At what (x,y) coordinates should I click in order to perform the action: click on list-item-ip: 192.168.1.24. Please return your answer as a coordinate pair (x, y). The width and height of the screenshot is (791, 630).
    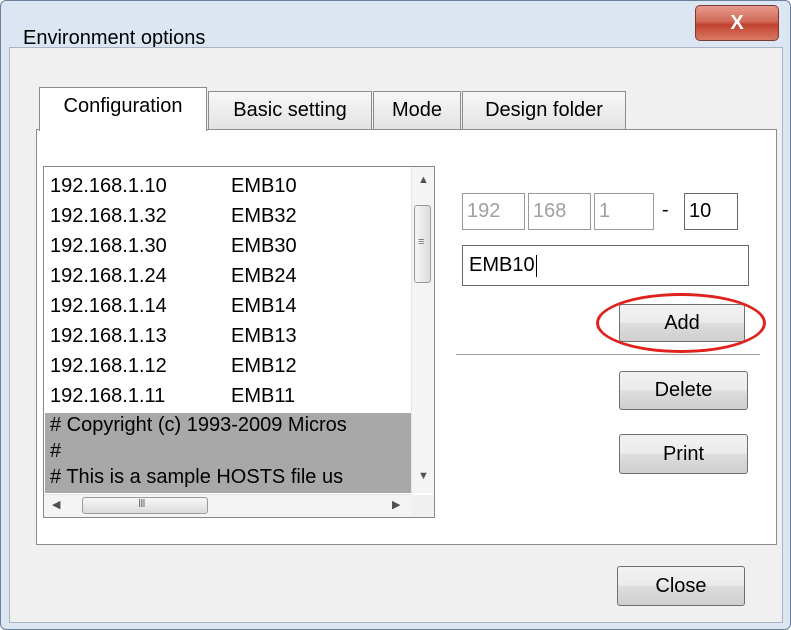
    Looking at the image, I should click on (108, 276).